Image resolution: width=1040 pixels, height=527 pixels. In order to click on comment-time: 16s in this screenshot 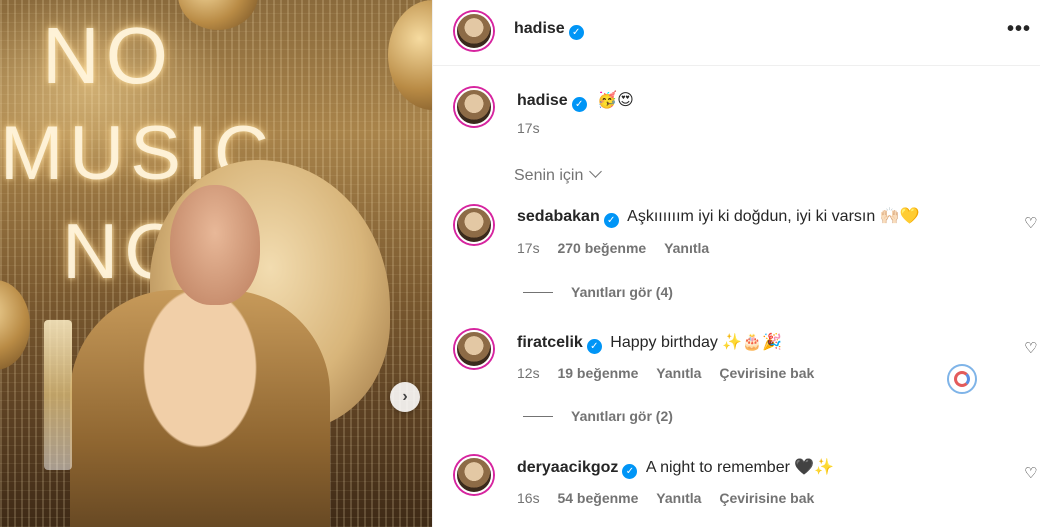, I will do `click(528, 498)`.